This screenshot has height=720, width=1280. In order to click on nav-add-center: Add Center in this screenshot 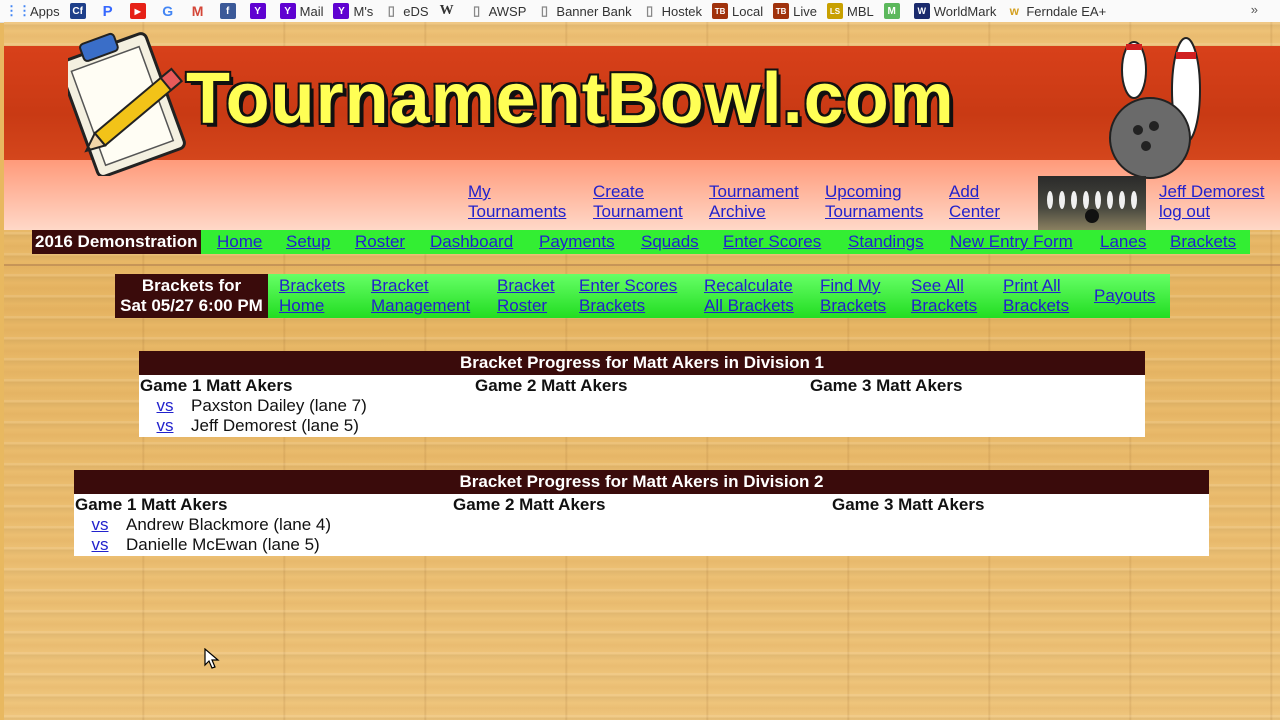, I will do `click(974, 202)`.